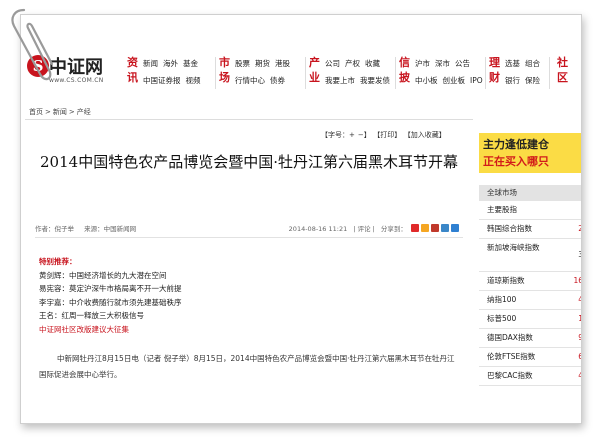  Describe the element at coordinates (335, 135) in the screenshot. I see `font-size-label: 【字号：` at that location.